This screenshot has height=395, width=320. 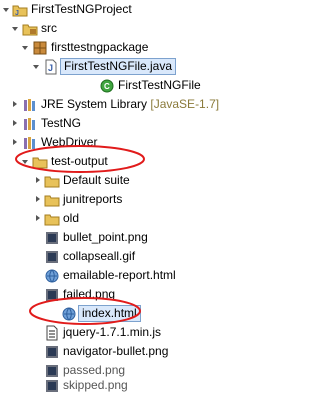 I want to click on tree-label: index.html, so click(x=109, y=313).